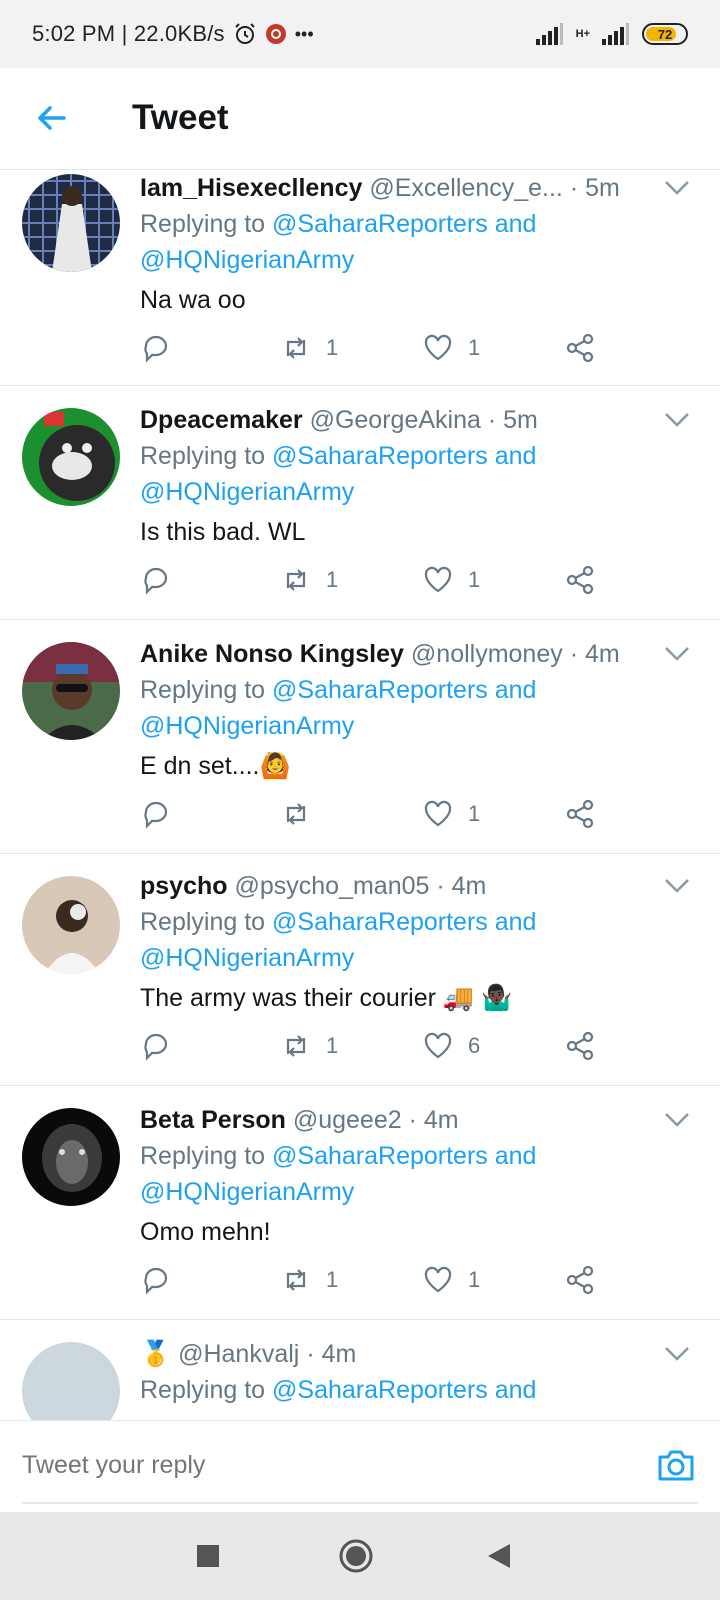 This screenshot has width=720, height=1600. What do you see at coordinates (180, 117) in the screenshot?
I see `page-title: Tweet` at bounding box center [180, 117].